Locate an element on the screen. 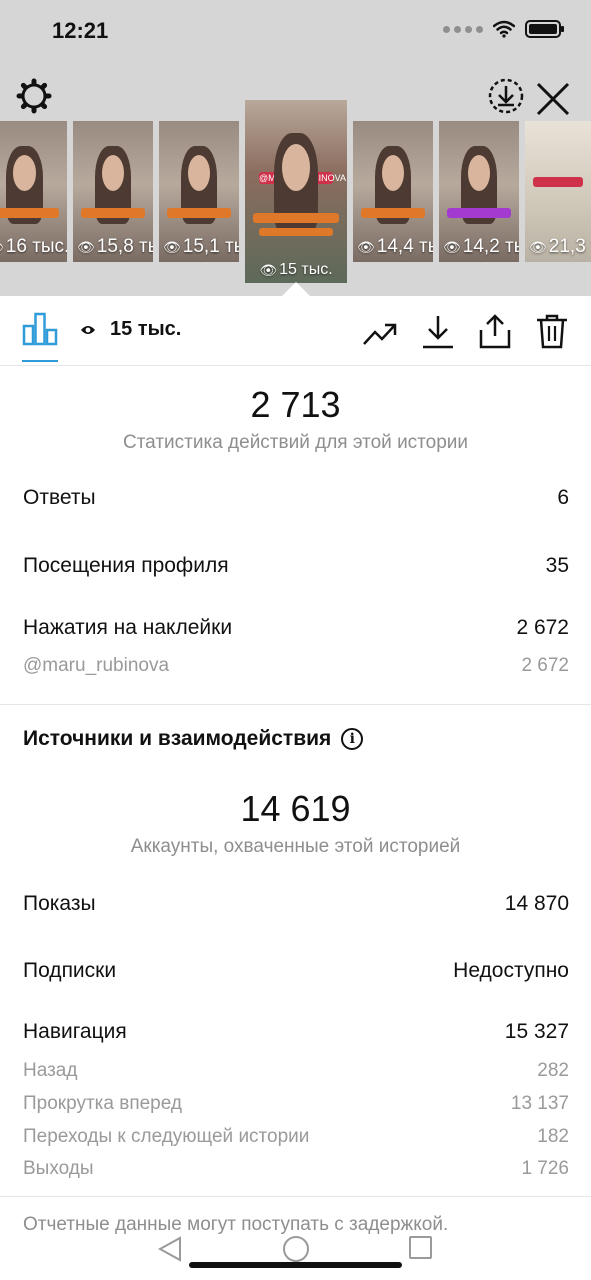 The height and width of the screenshot is (1280, 591). stat-subrow-back: Назад 282 is located at coordinates (296, 1071).